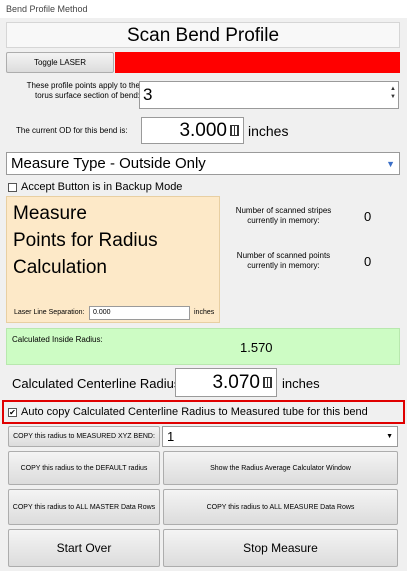 The width and height of the screenshot is (407, 571). I want to click on laser-separation-field: 0.000, so click(139, 313).